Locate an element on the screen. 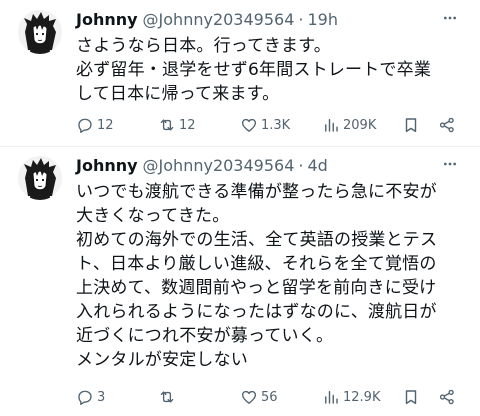  timestamp: 19h is located at coordinates (322, 19).